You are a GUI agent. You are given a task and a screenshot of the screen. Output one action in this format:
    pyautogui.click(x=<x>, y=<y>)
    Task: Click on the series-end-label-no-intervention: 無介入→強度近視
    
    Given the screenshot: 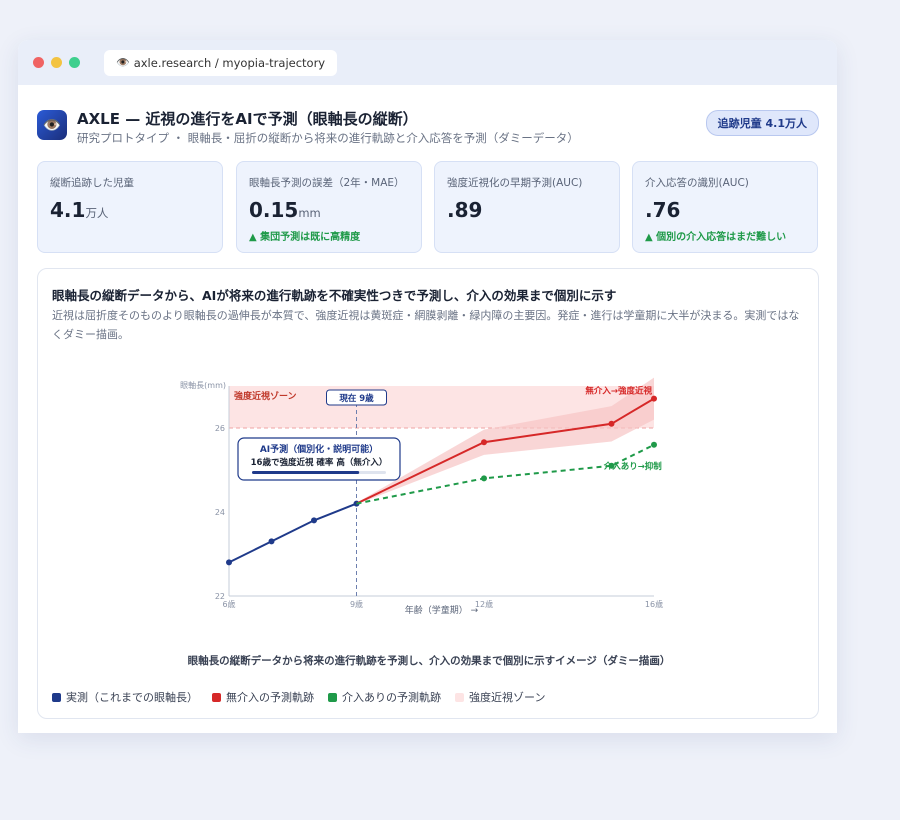 What is the action you would take?
    pyautogui.click(x=618, y=391)
    